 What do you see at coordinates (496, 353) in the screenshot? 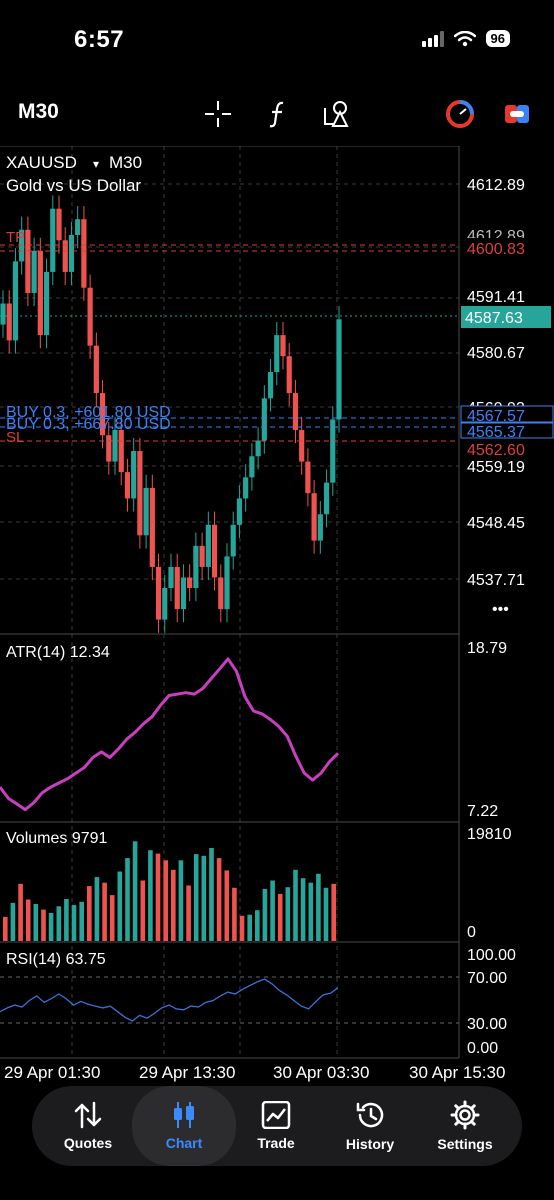
I see `price-label: 4580.67` at bounding box center [496, 353].